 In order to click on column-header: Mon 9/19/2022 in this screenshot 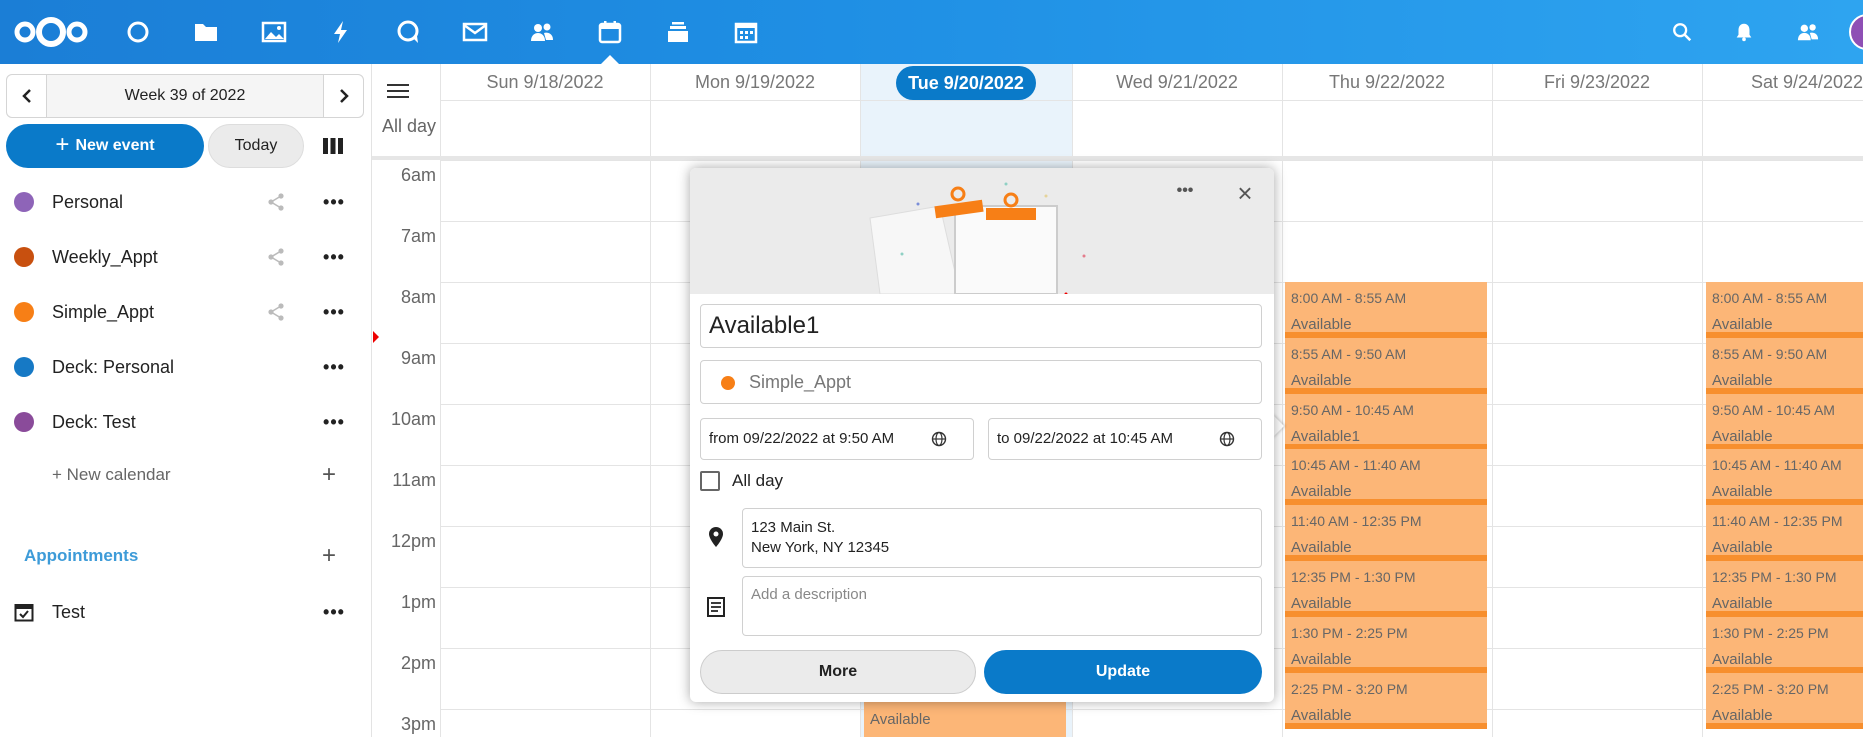, I will do `click(755, 82)`.